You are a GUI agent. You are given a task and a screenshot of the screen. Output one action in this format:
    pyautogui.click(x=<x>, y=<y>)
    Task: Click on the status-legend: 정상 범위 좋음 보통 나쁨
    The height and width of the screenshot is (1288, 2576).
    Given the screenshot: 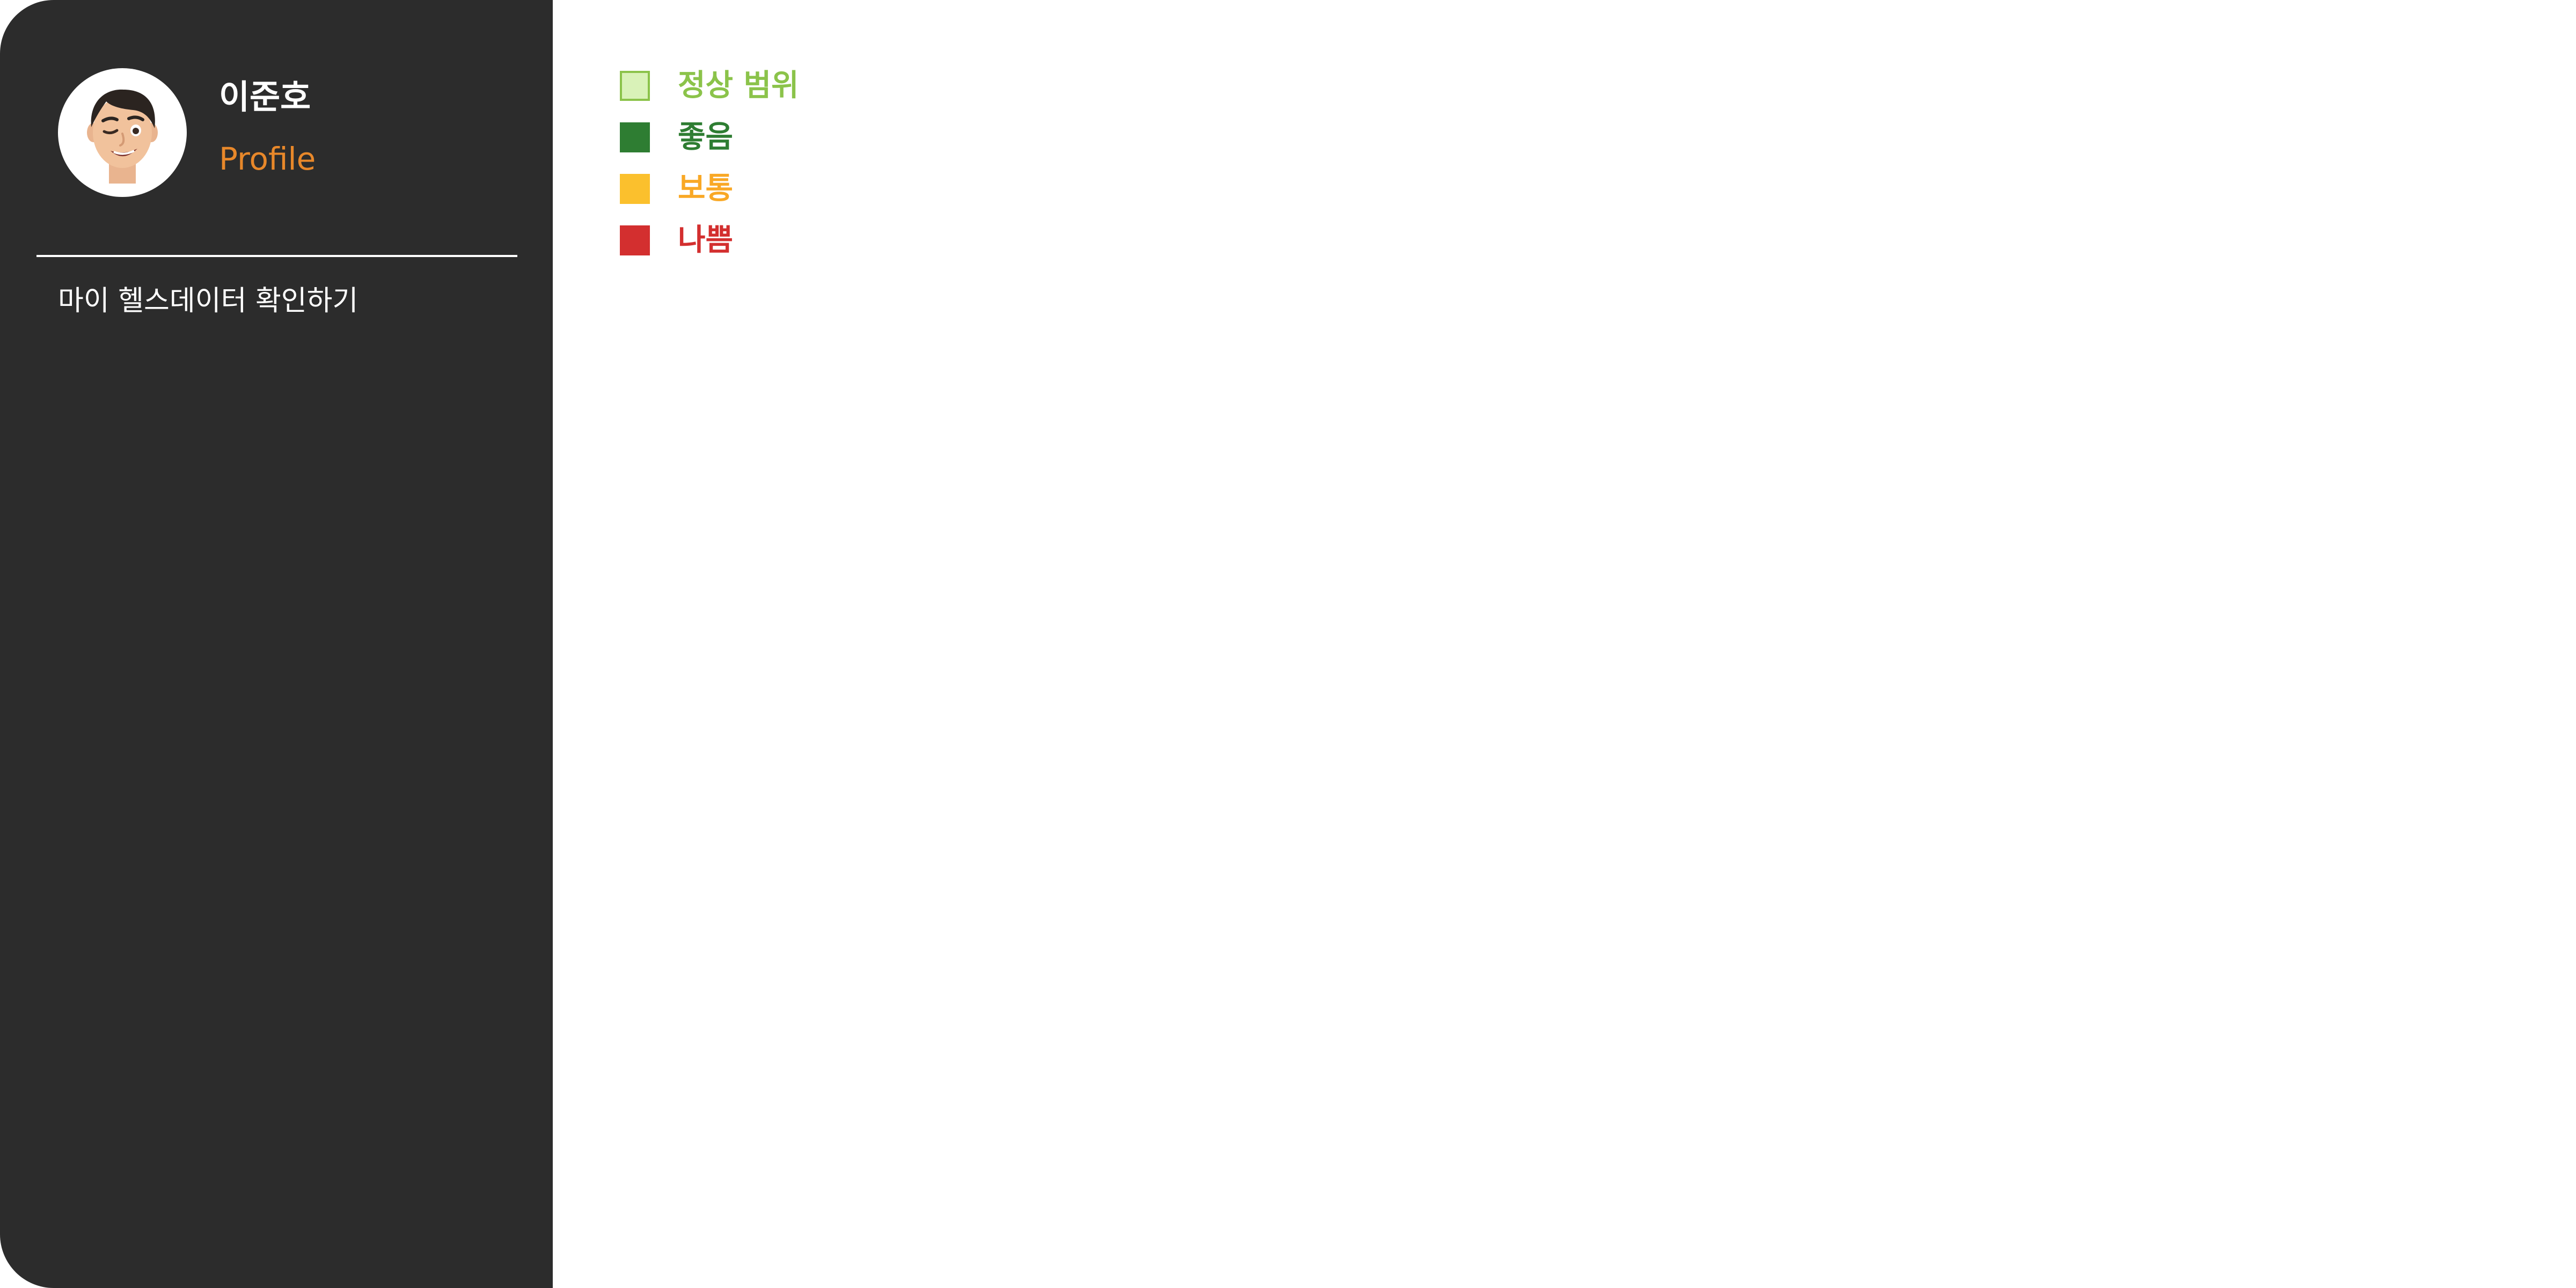 What is the action you would take?
    pyautogui.click(x=709, y=163)
    